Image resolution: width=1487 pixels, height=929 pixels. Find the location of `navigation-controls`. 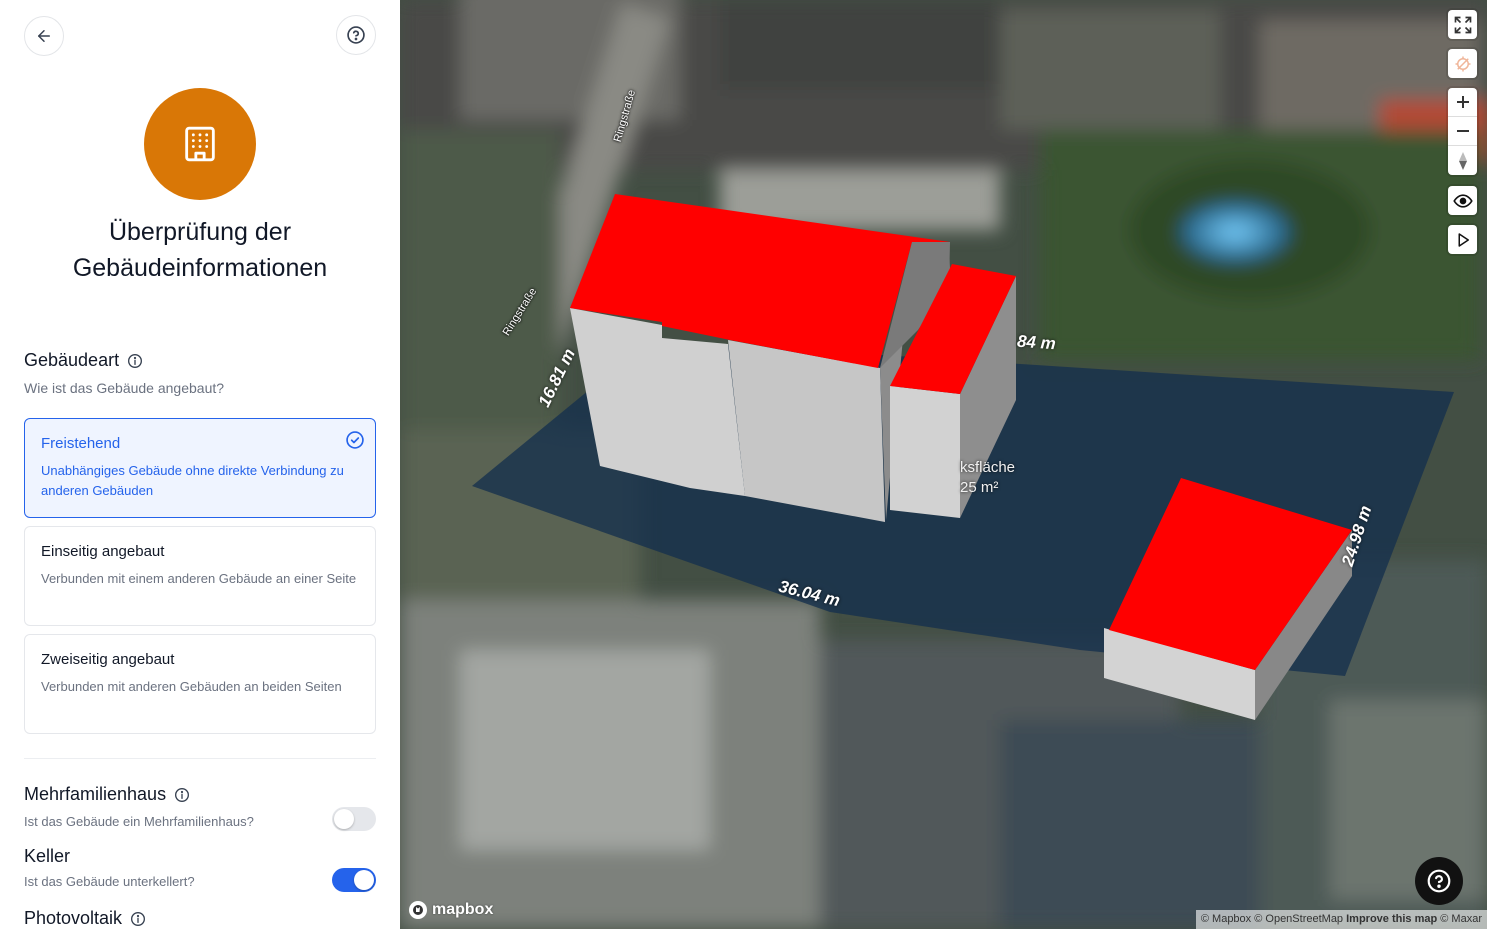

navigation-controls is located at coordinates (1462, 131).